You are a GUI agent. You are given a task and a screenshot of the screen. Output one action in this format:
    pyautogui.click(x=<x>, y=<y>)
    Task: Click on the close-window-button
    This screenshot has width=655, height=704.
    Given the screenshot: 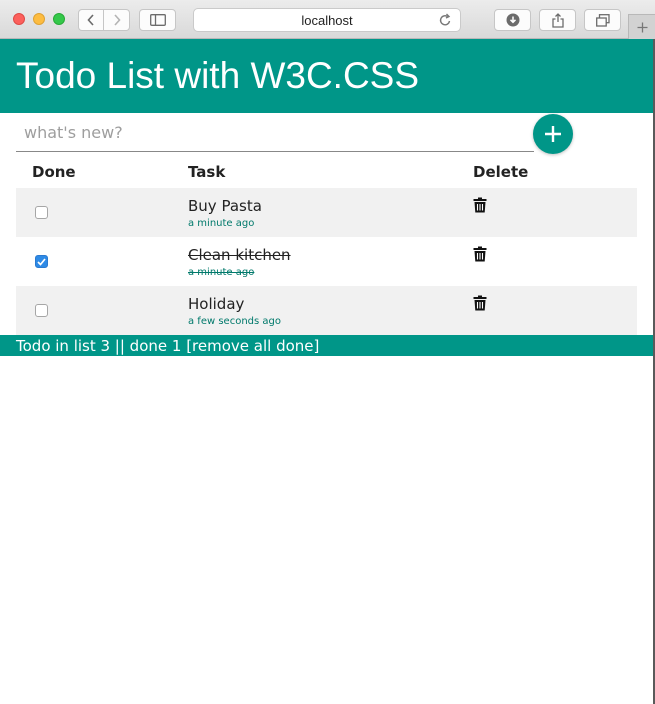 What is the action you would take?
    pyautogui.click(x=19, y=19)
    